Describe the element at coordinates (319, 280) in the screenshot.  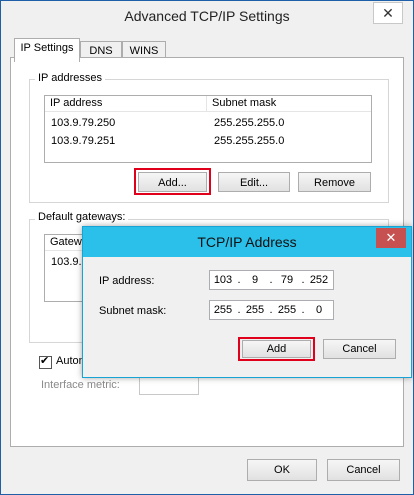
I see `ip-octet-4: 252` at that location.